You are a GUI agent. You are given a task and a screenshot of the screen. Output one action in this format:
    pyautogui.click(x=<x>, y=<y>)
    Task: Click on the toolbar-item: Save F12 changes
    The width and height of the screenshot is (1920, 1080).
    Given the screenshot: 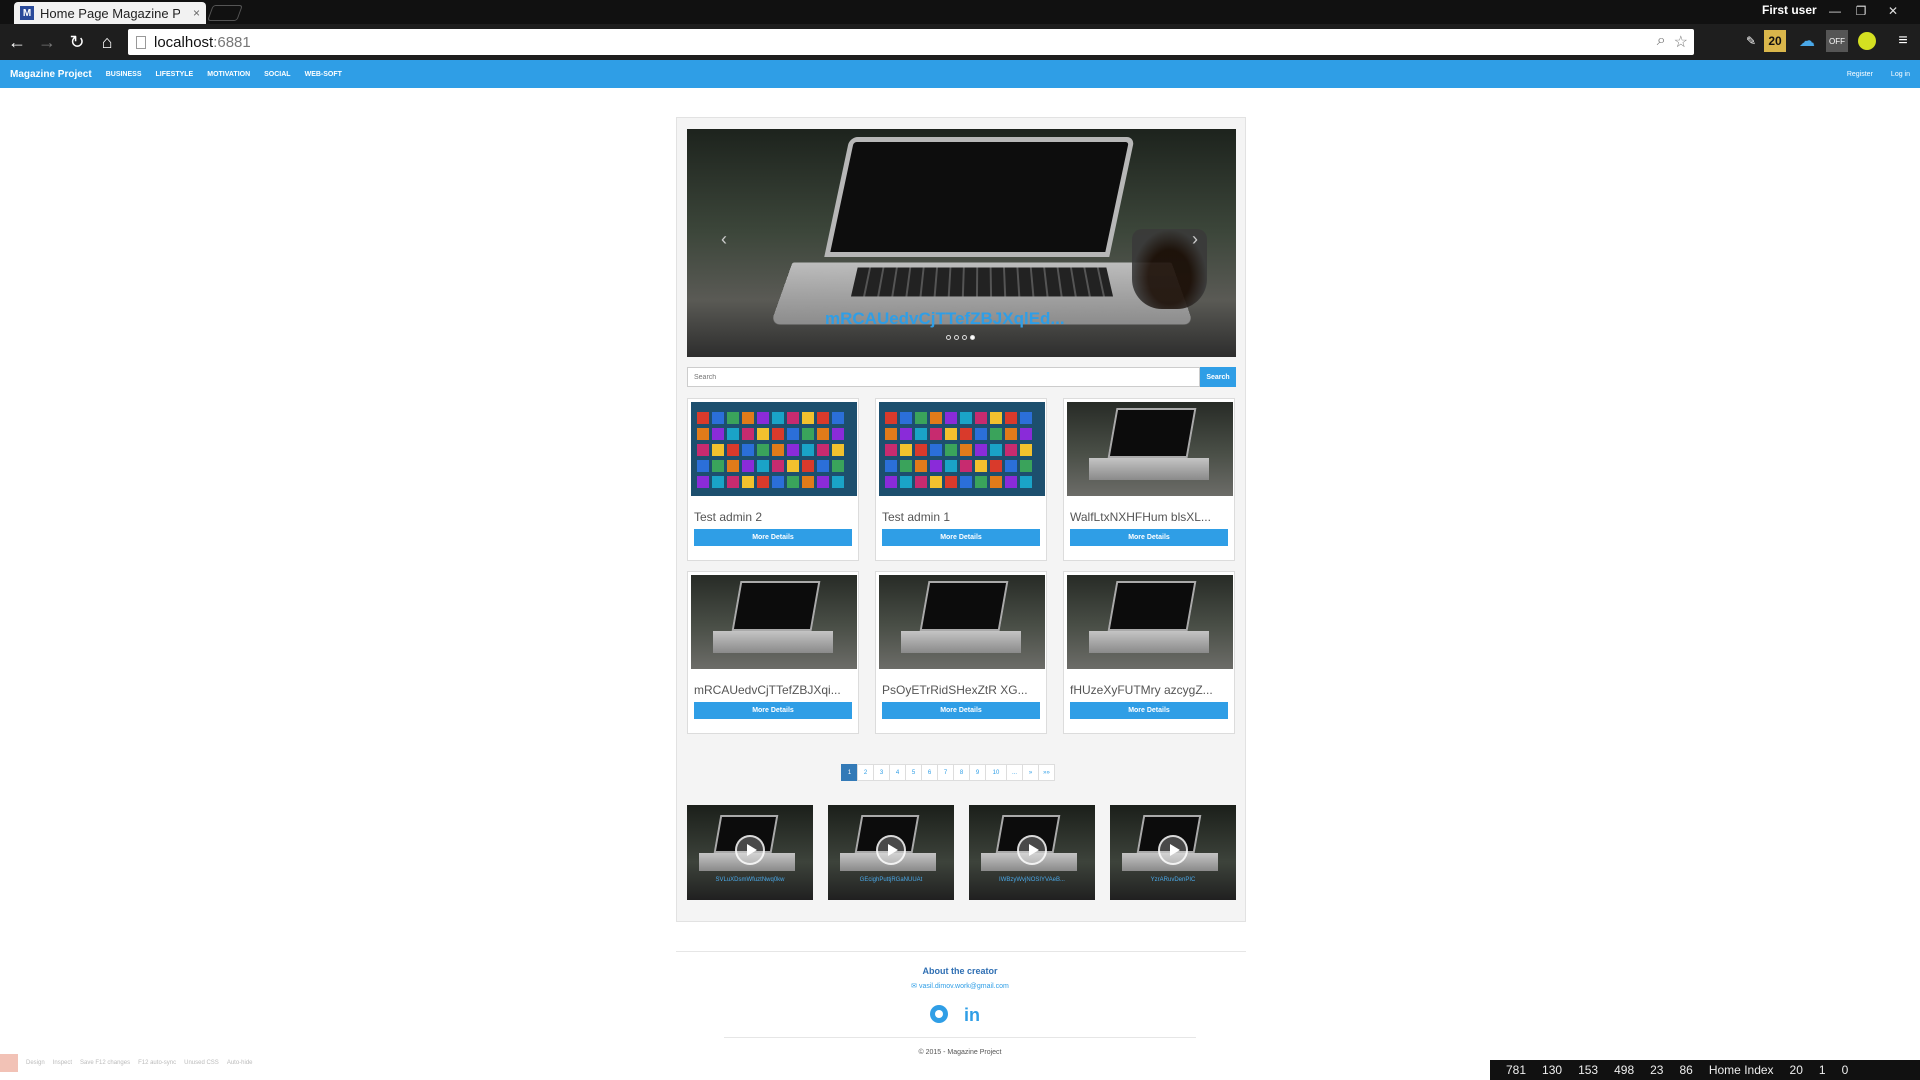 What is the action you would take?
    pyautogui.click(x=105, y=1063)
    